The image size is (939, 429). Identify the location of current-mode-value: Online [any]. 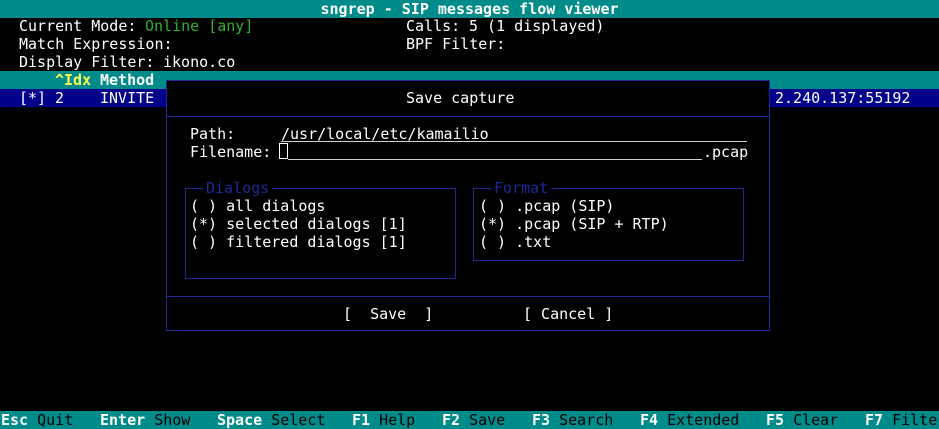
(199, 26).